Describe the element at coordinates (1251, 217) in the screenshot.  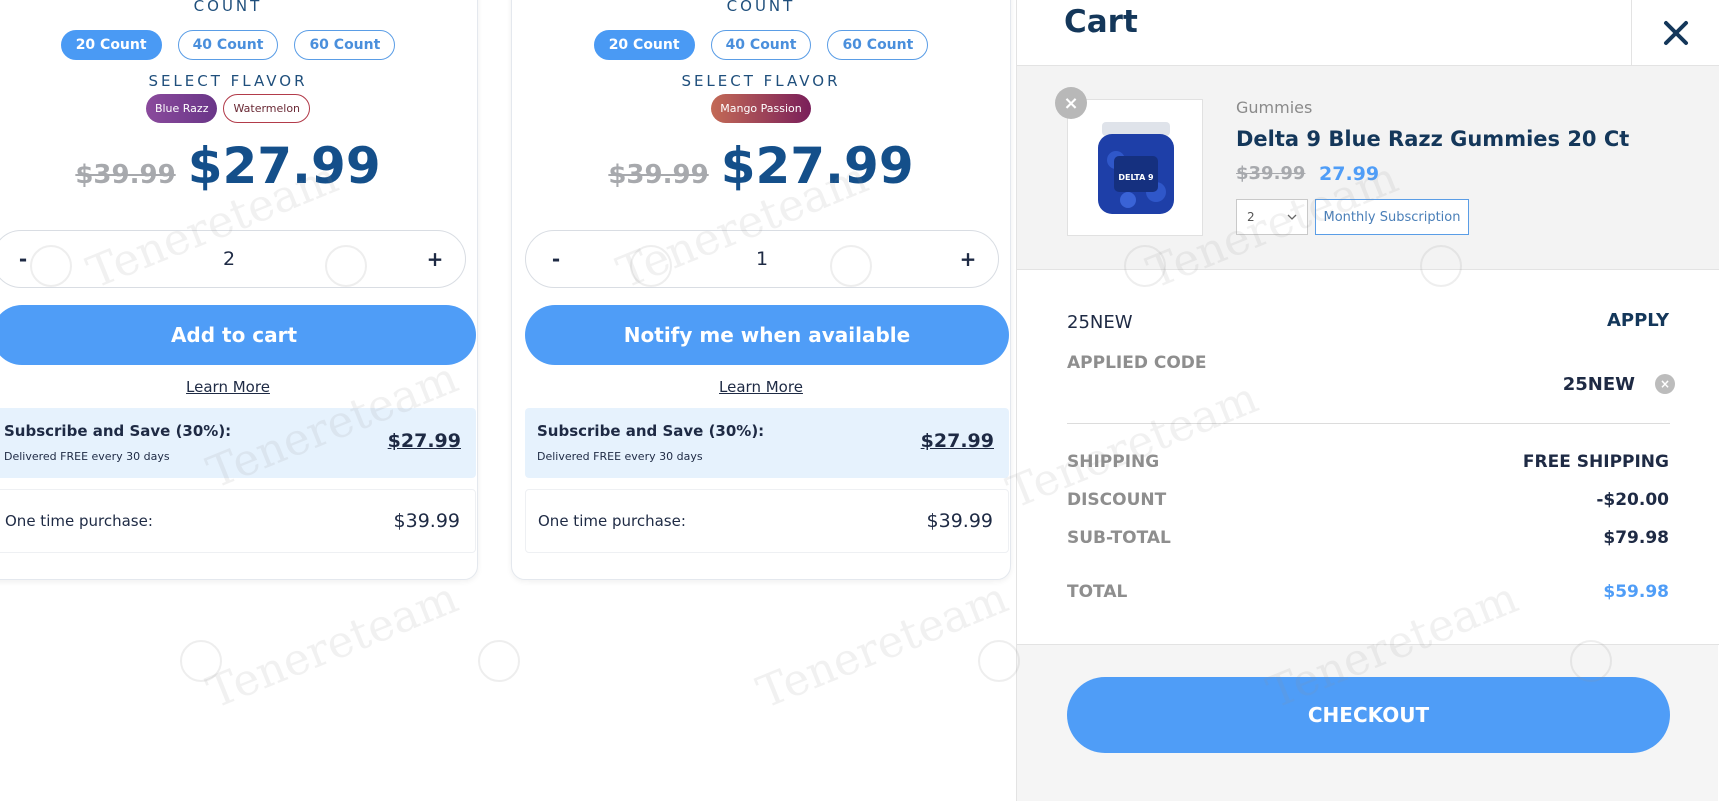
I see `item-quantity-value: 2` at that location.